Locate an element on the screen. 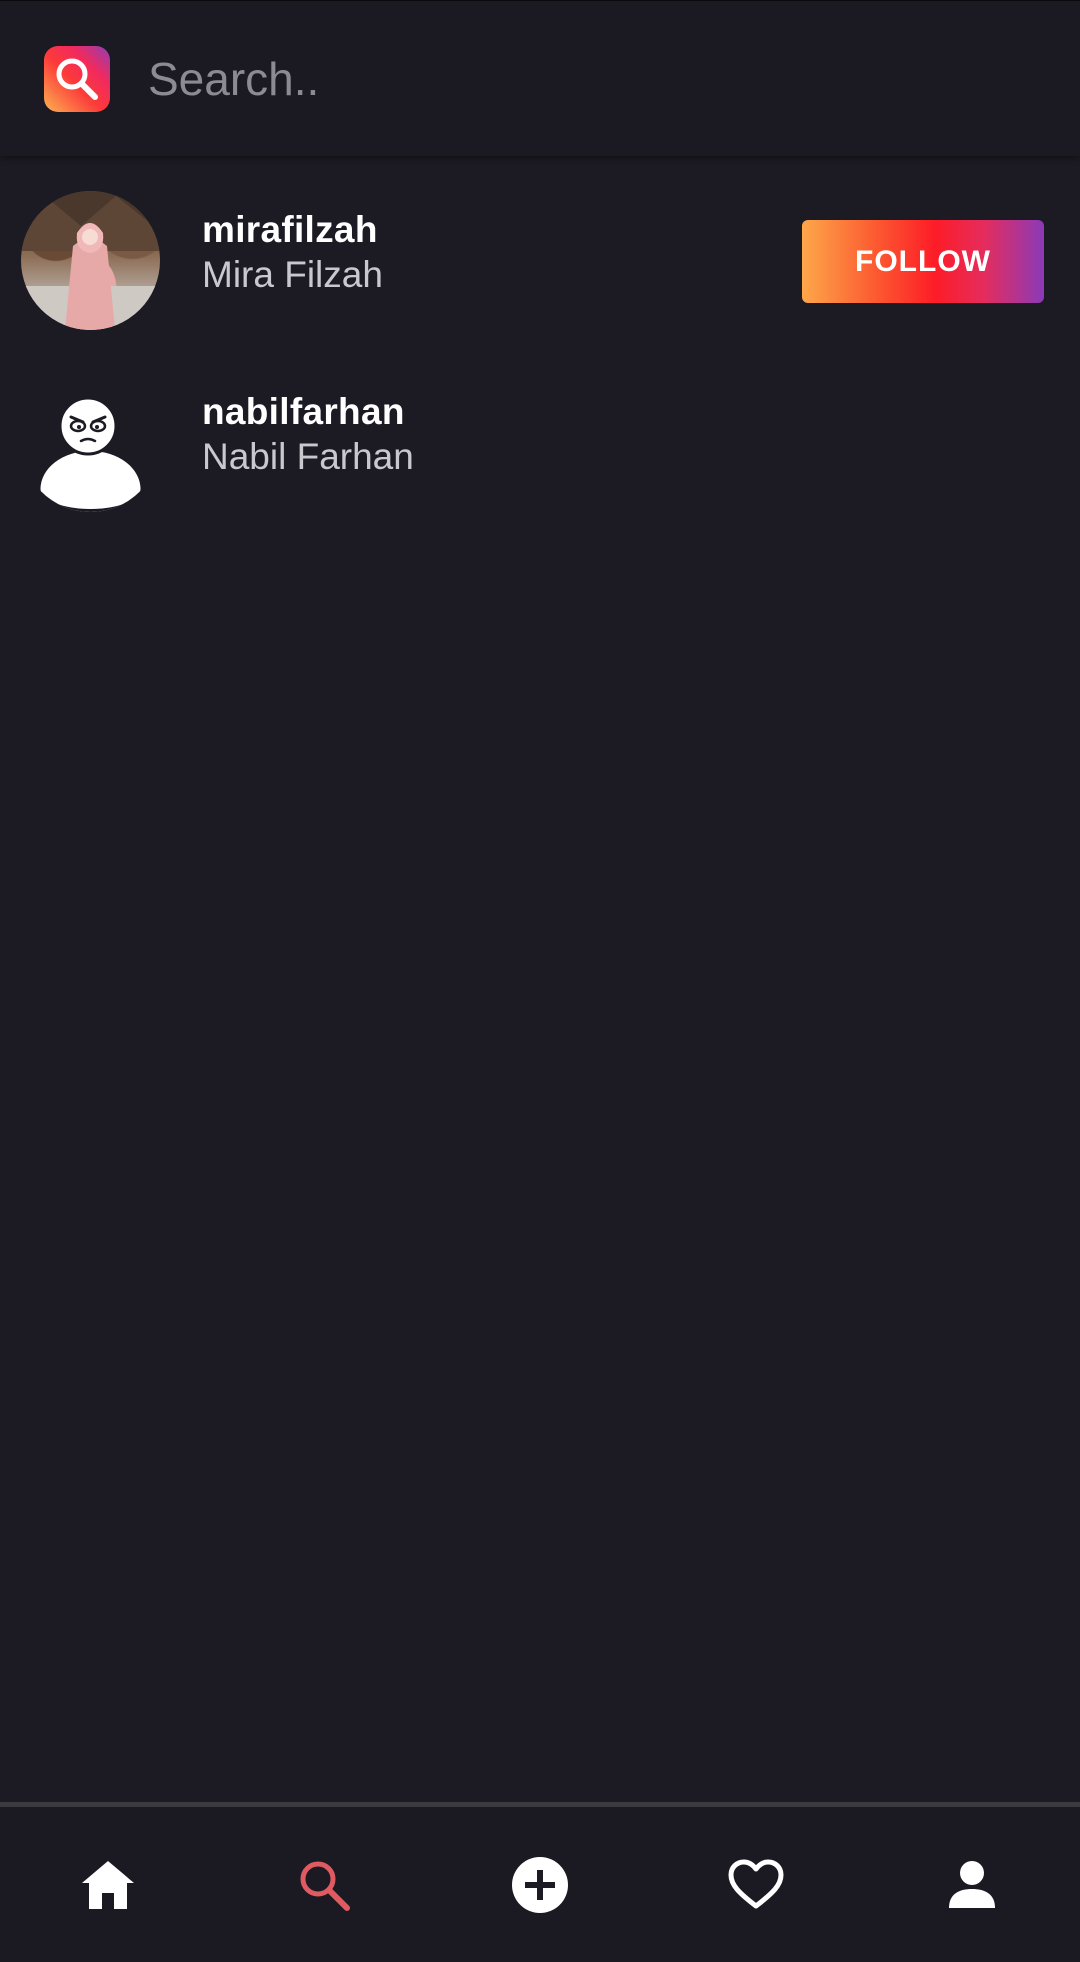 The height and width of the screenshot is (1962, 1080). nav-add-post is located at coordinates (540, 1884).